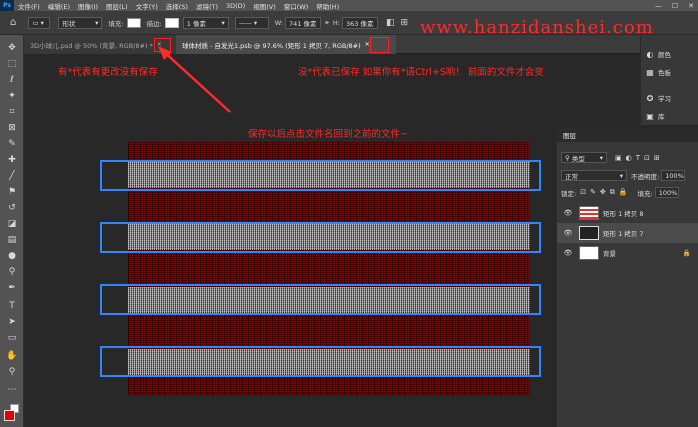 This screenshot has height=427, width=698. Describe the element at coordinates (609, 254) in the screenshot. I see `layer-name: 背景` at that location.